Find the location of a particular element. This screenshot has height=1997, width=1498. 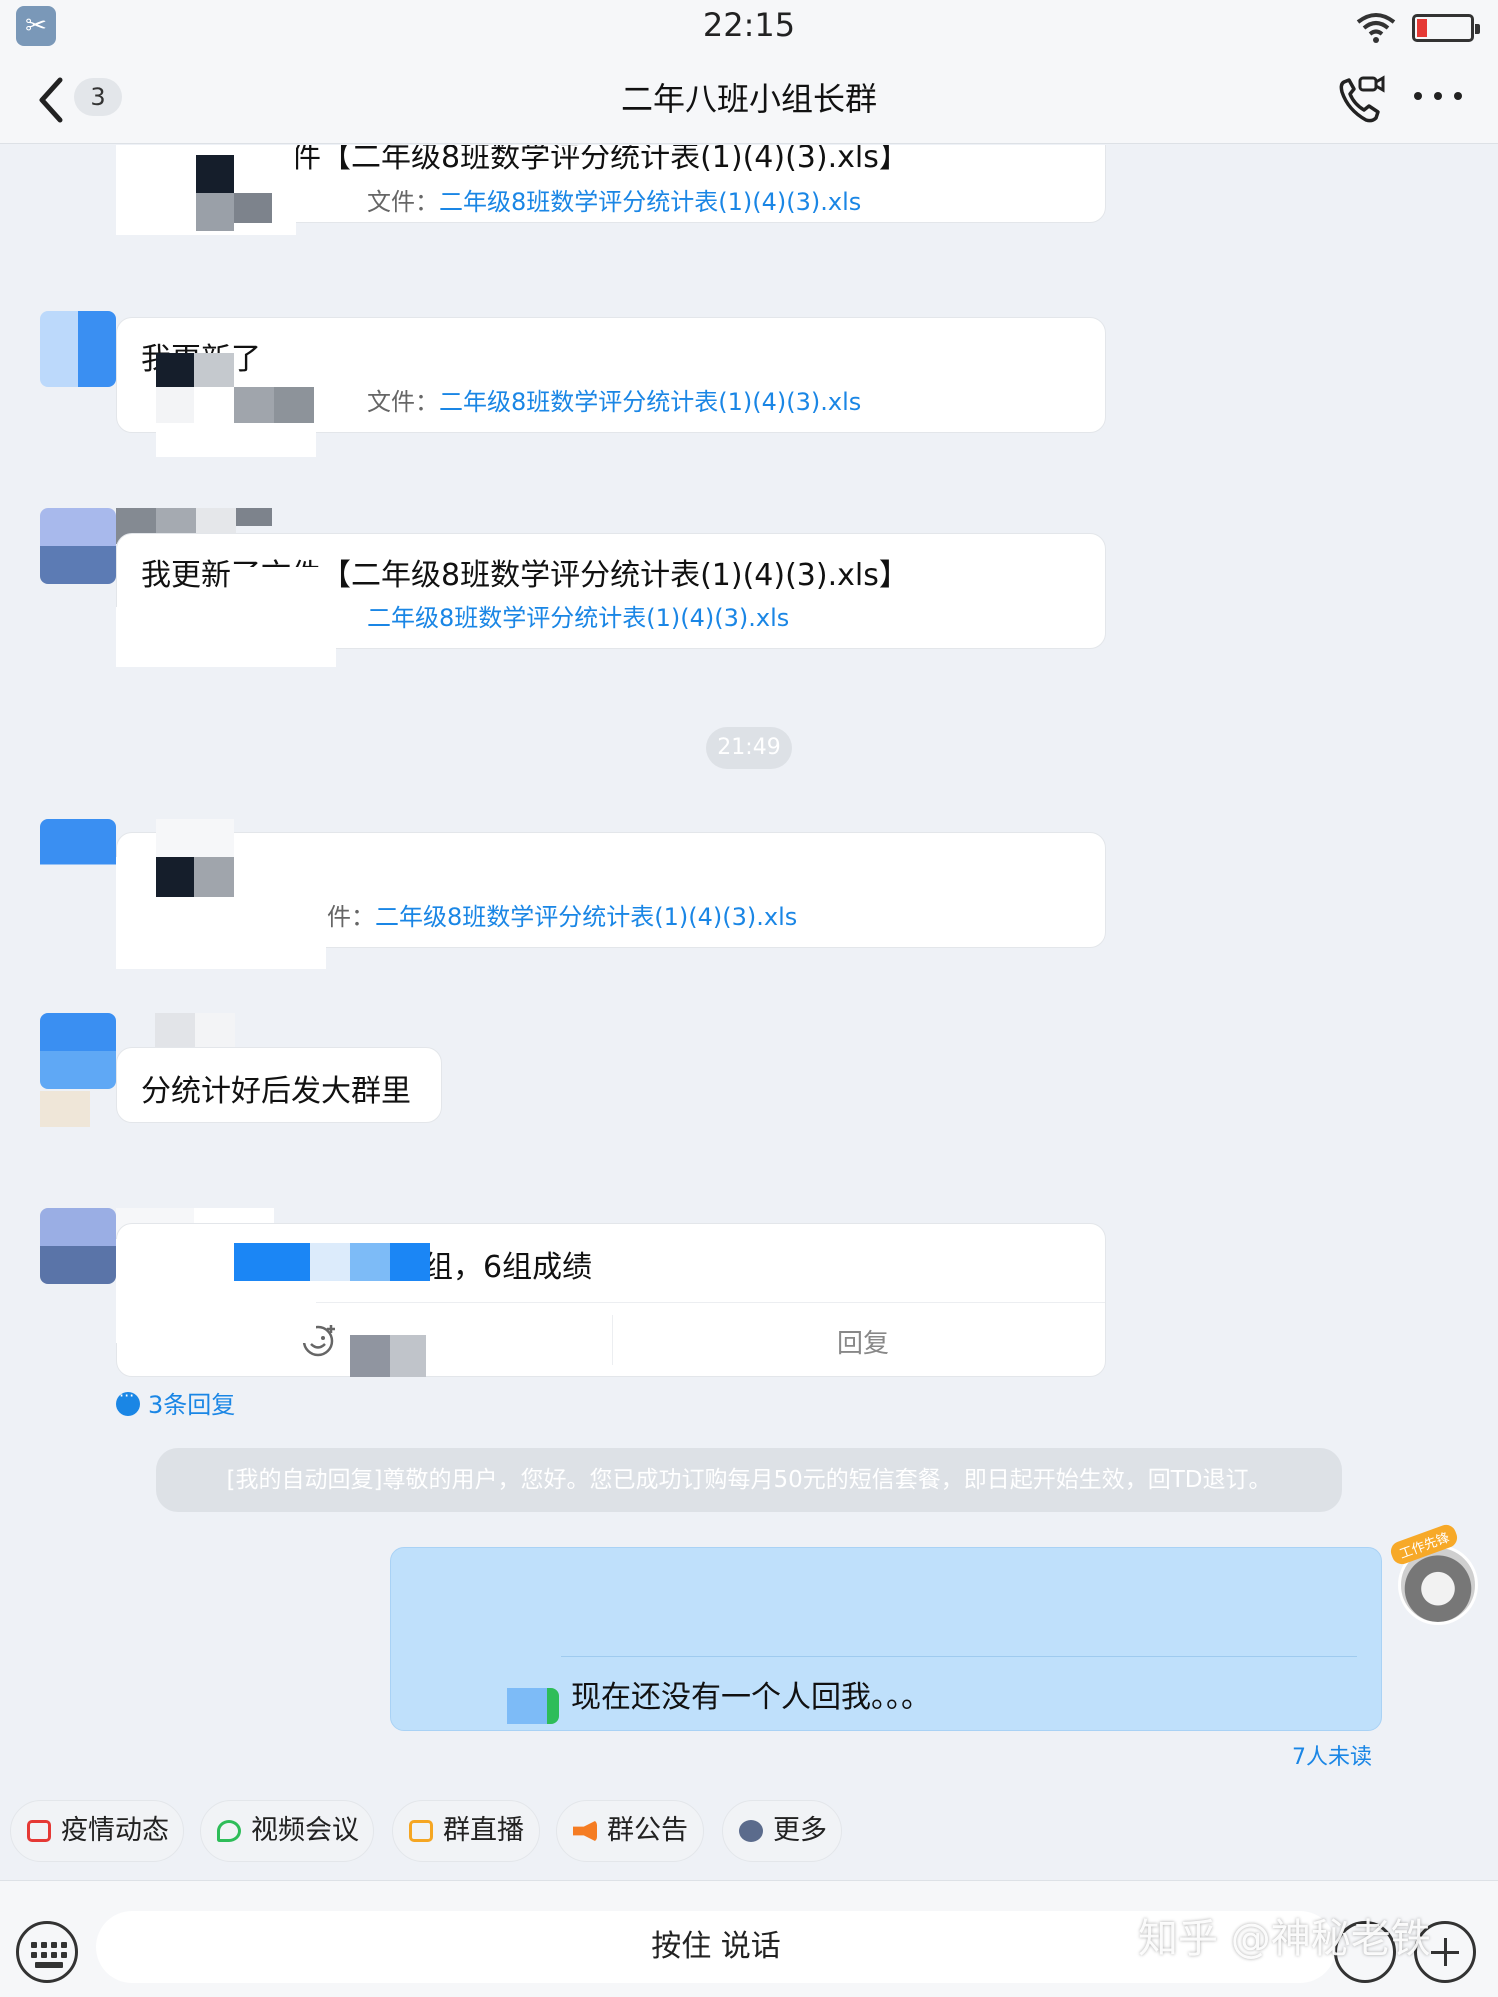

chat-title: 二年八班小组长群 is located at coordinates (748, 99).